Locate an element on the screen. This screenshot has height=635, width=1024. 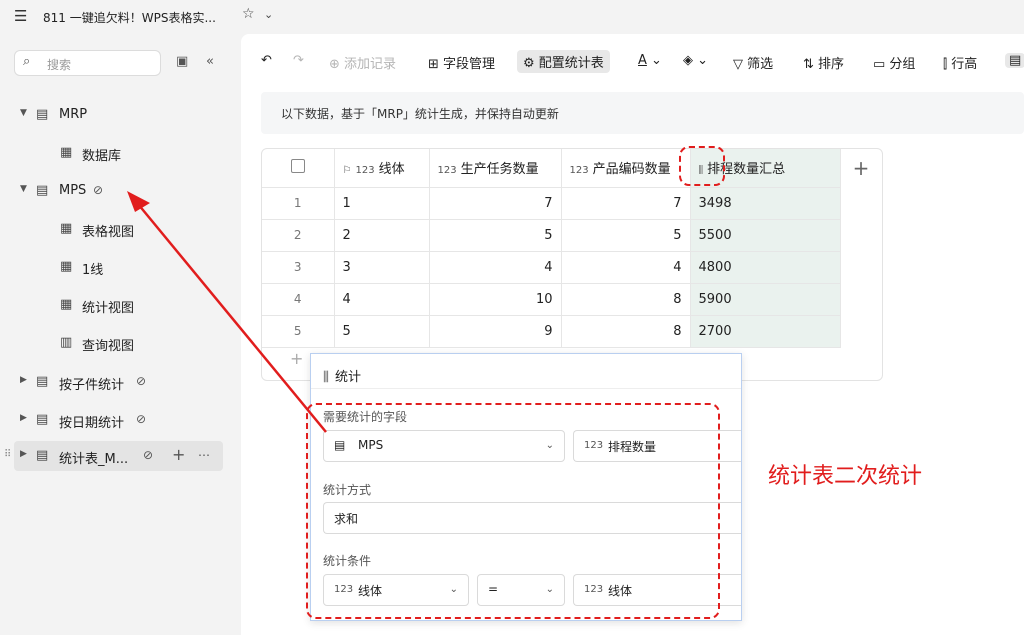
config-stats-button: ⚙ 配置统计表 is located at coordinates (563, 61).